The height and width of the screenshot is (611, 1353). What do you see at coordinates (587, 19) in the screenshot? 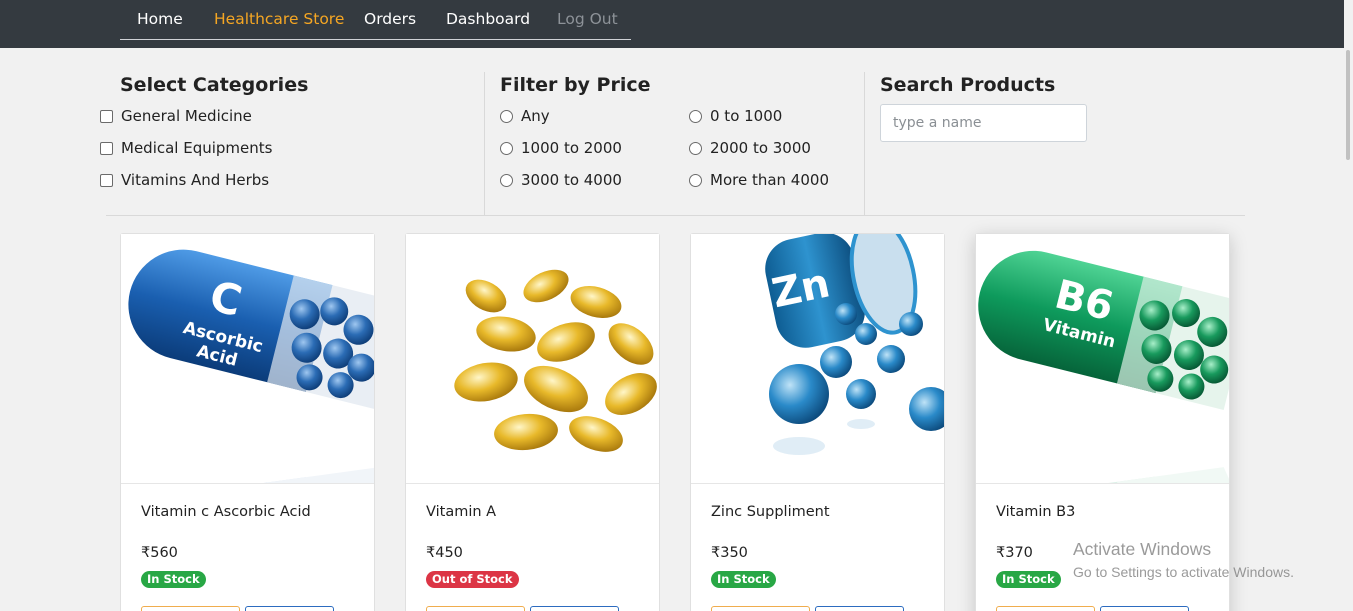
I see `nav-logout-link: Log Out` at bounding box center [587, 19].